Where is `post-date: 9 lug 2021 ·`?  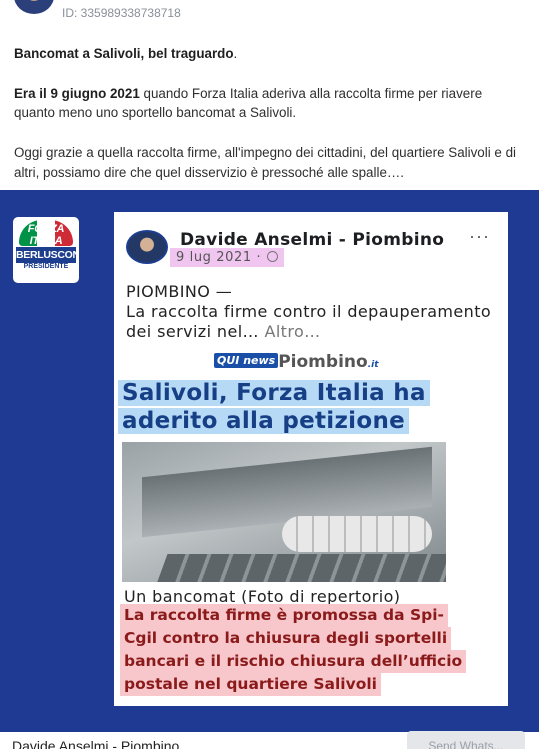
post-date: 9 lug 2021 · is located at coordinates (227, 257).